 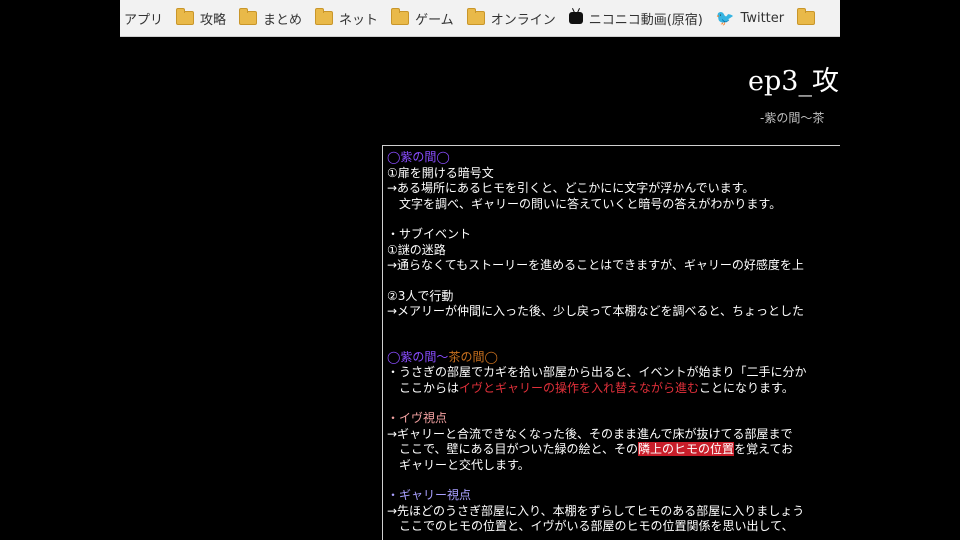 What do you see at coordinates (596, 526) in the screenshot?
I see `guide-line: ここでのヒモの位置と、イヴがいる部屋のヒモの位置関係を思い出して、` at bounding box center [596, 526].